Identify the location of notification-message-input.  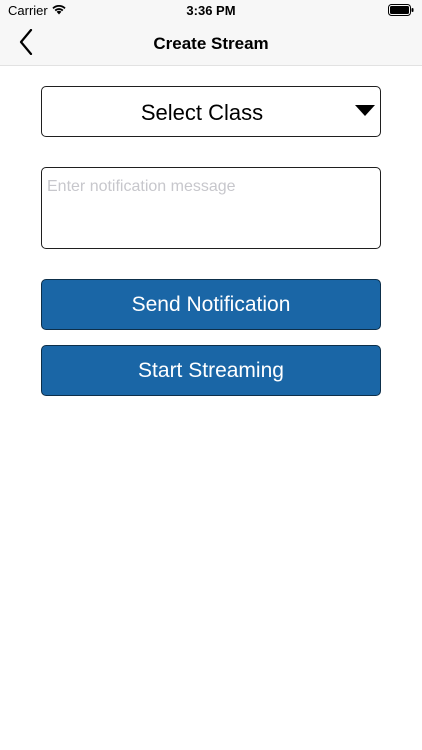
(211, 208).